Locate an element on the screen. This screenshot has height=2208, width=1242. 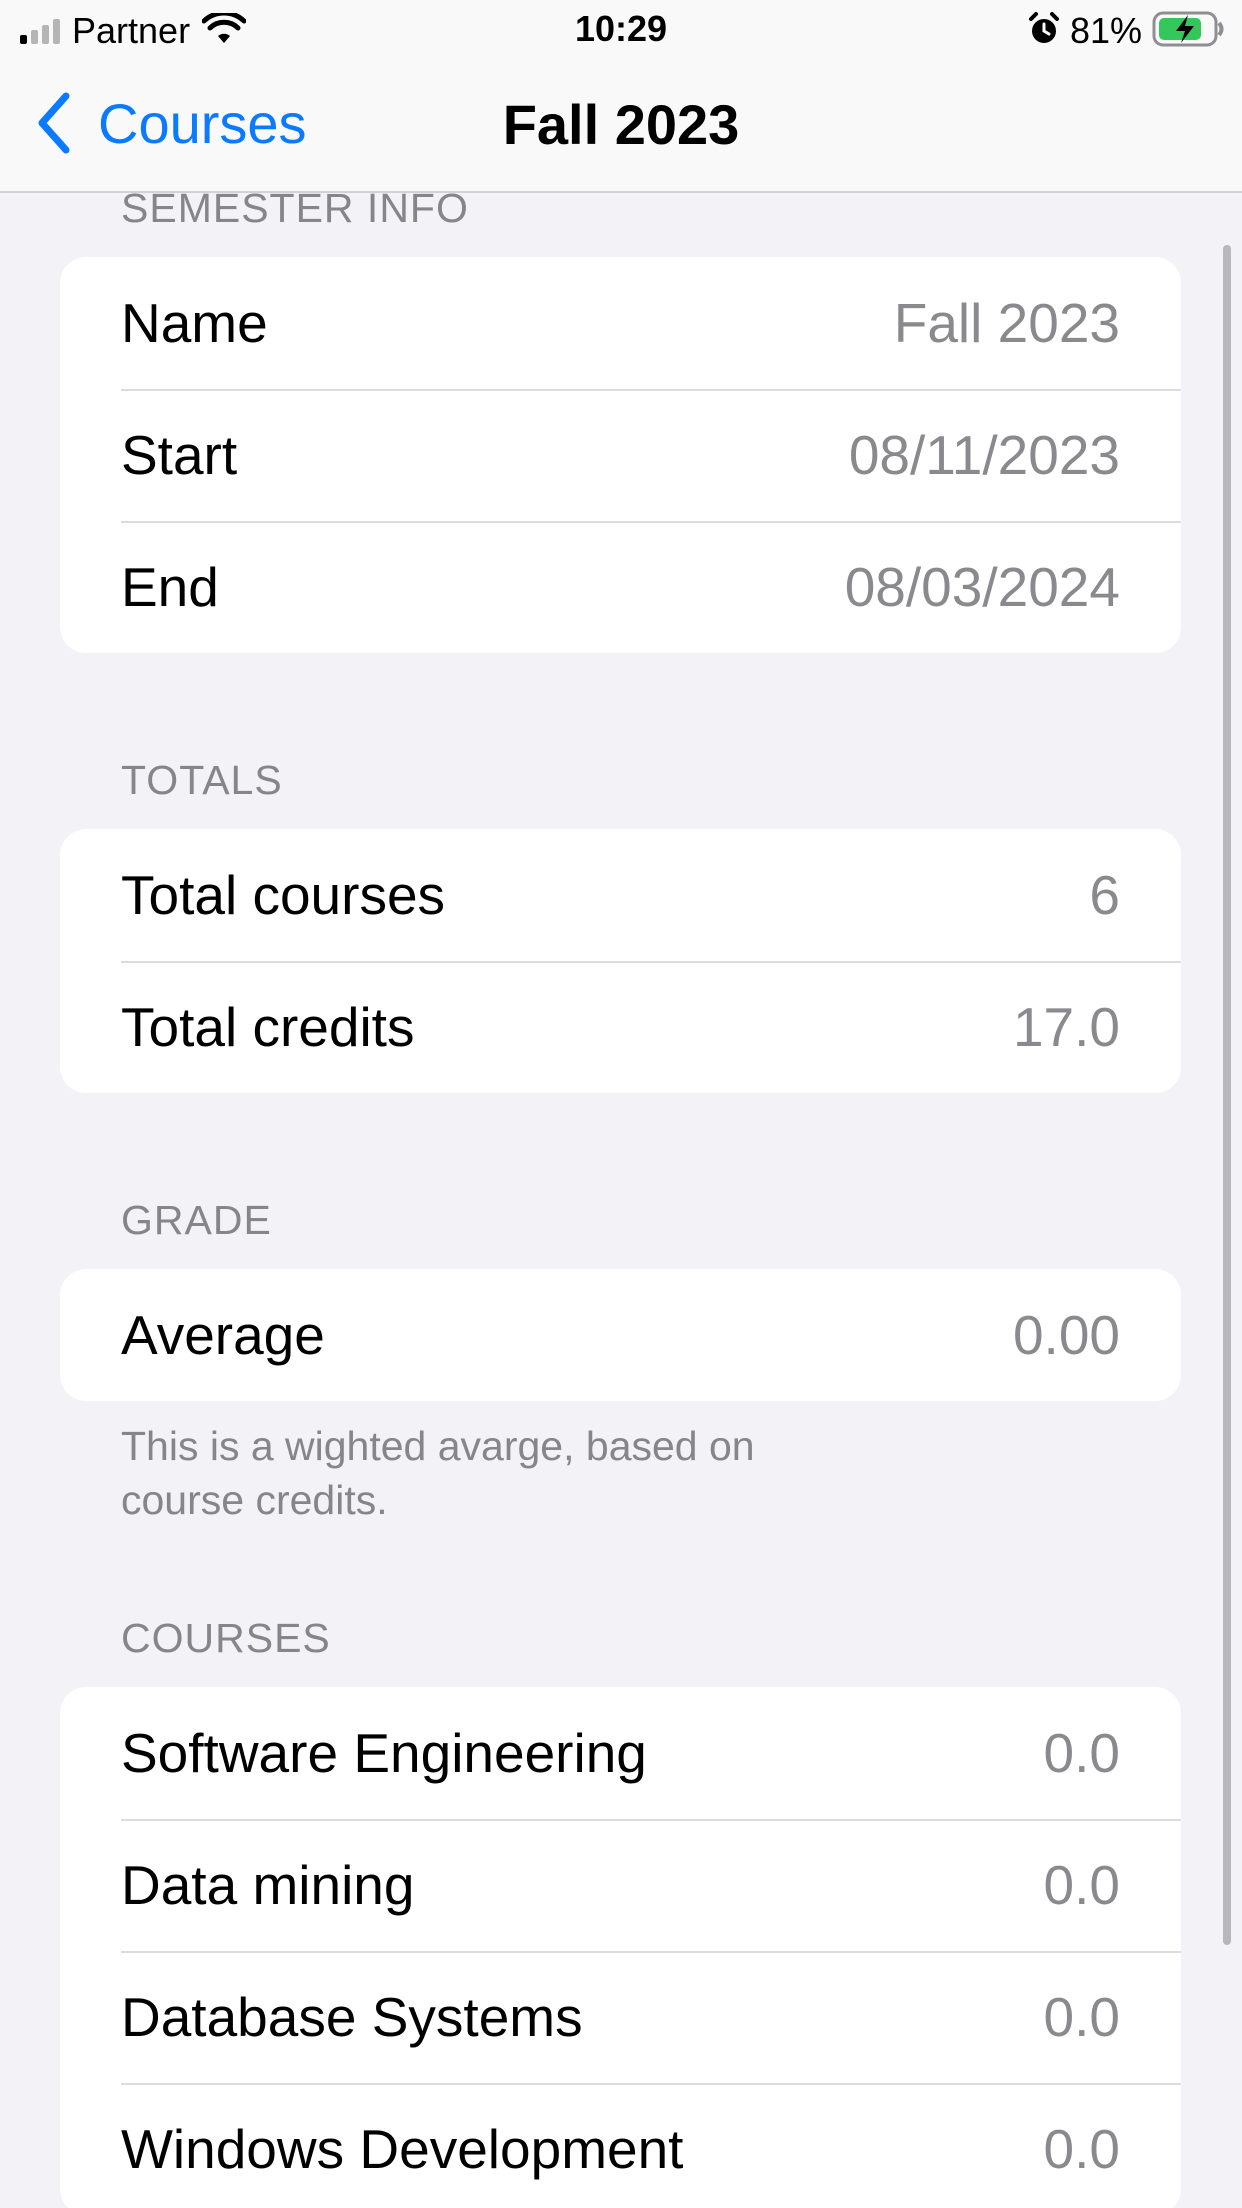
average-row: Average 0.00 is located at coordinates (620, 1335).